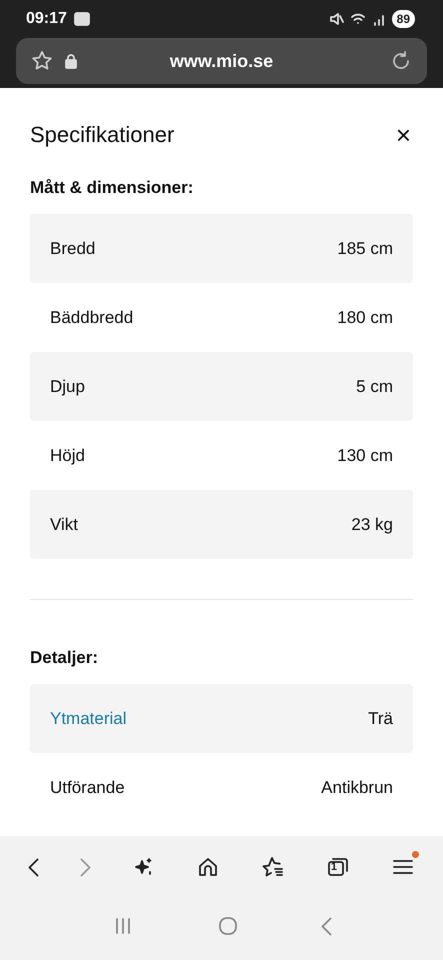 The height and width of the screenshot is (960, 443). I want to click on address-bar: www.mio.se, so click(221, 61).